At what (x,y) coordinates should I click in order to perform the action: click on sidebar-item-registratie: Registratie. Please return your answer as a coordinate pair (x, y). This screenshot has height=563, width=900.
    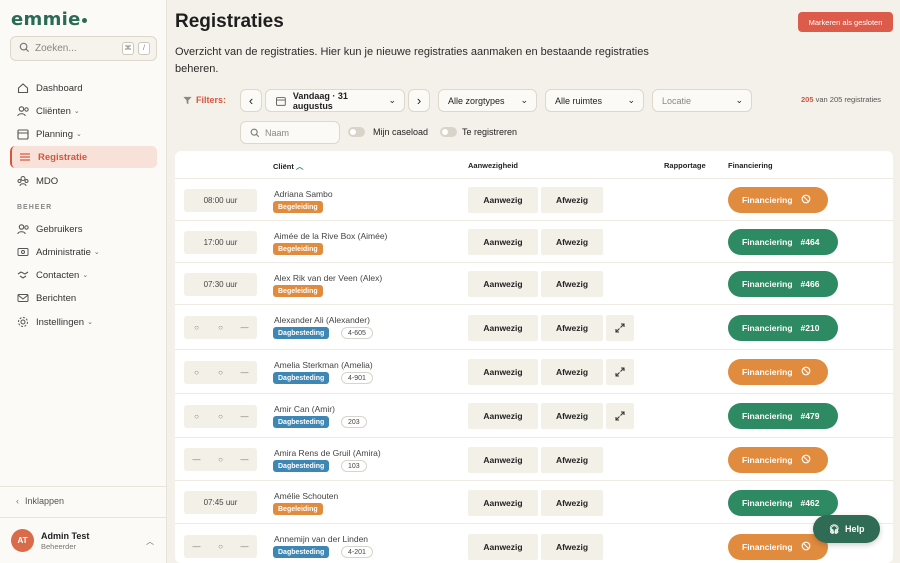
    Looking at the image, I should click on (83, 157).